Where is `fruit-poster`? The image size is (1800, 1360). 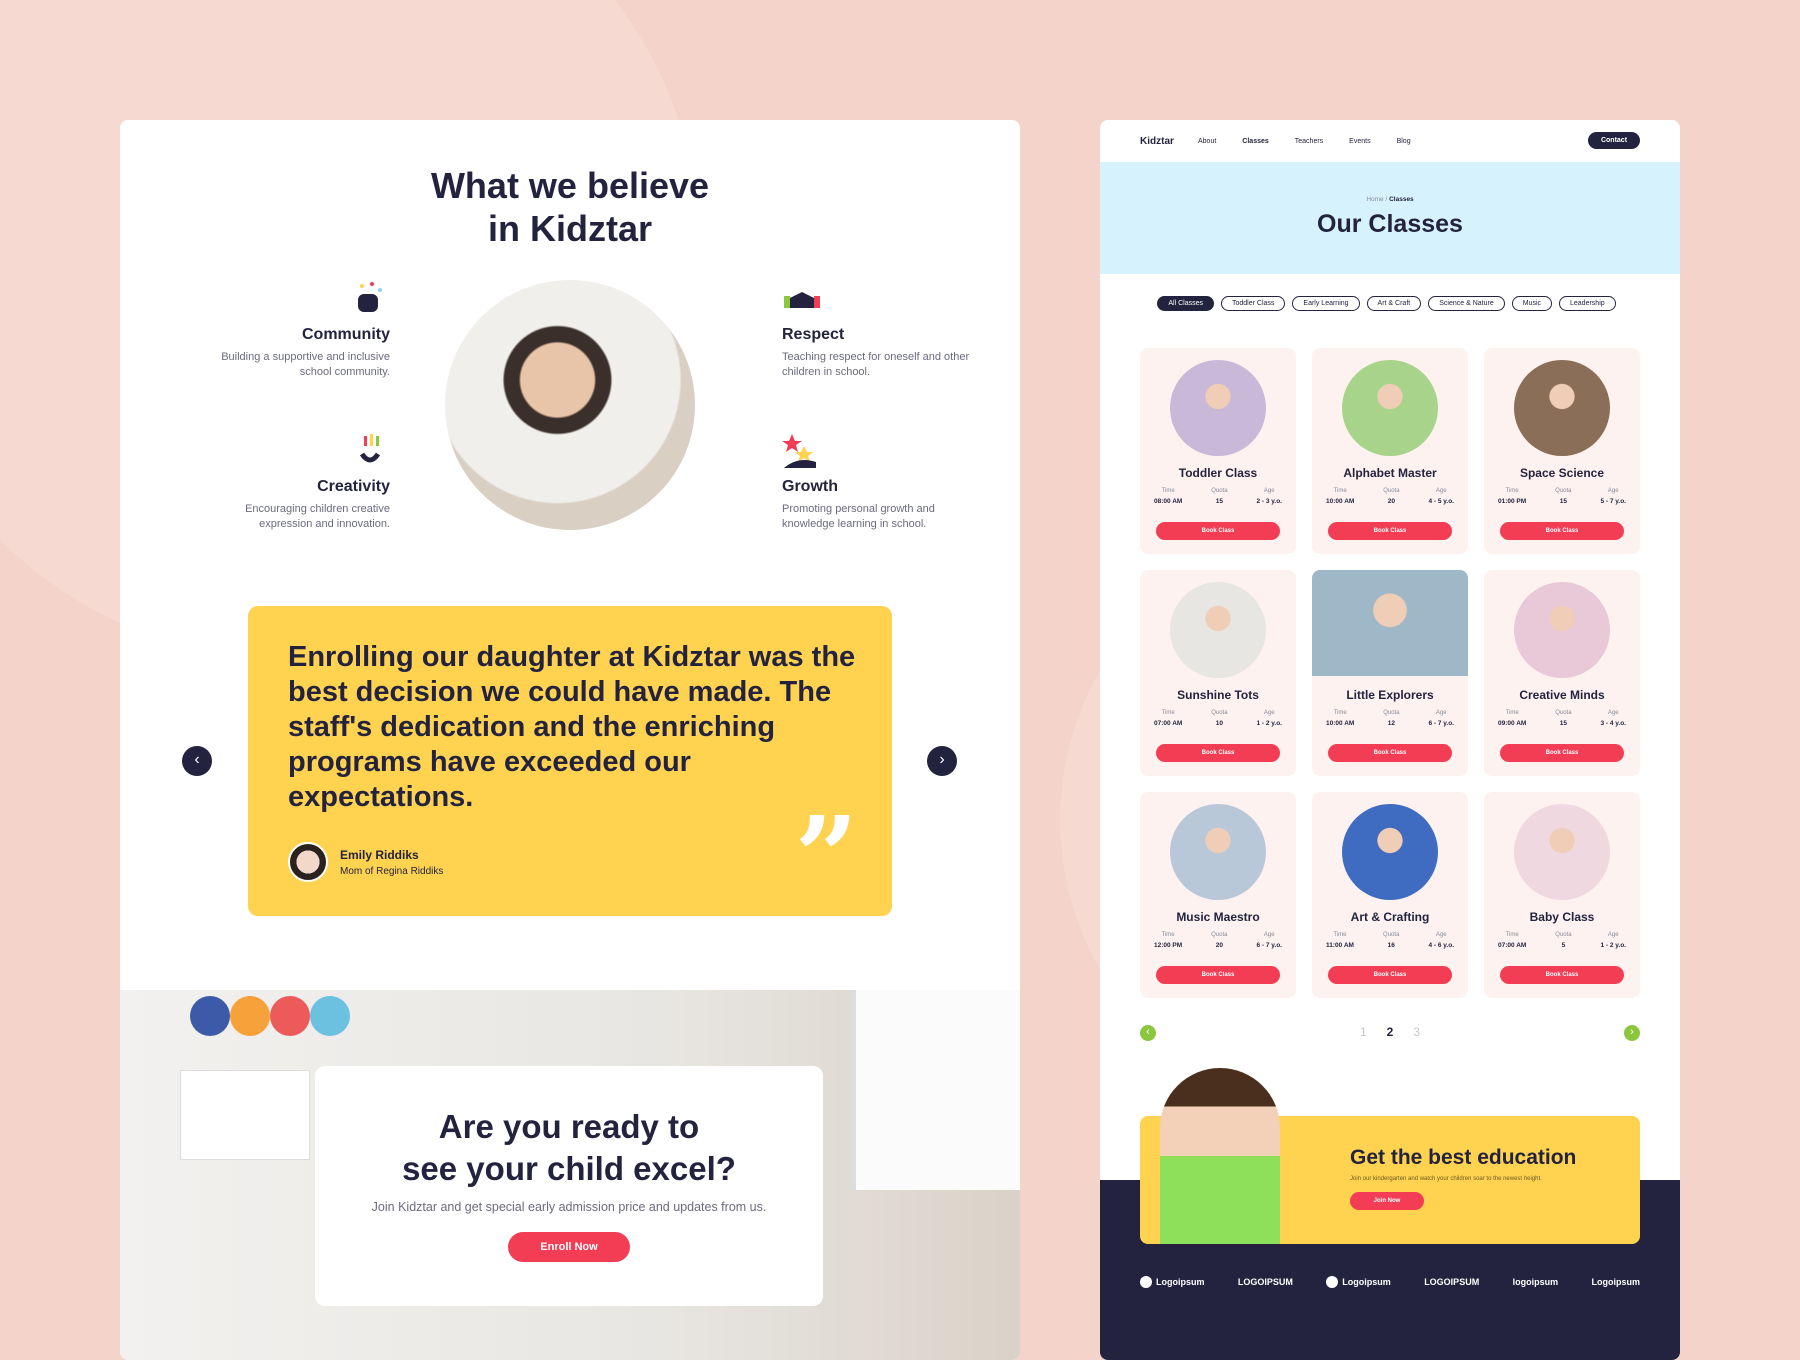 fruit-poster is located at coordinates (245, 1115).